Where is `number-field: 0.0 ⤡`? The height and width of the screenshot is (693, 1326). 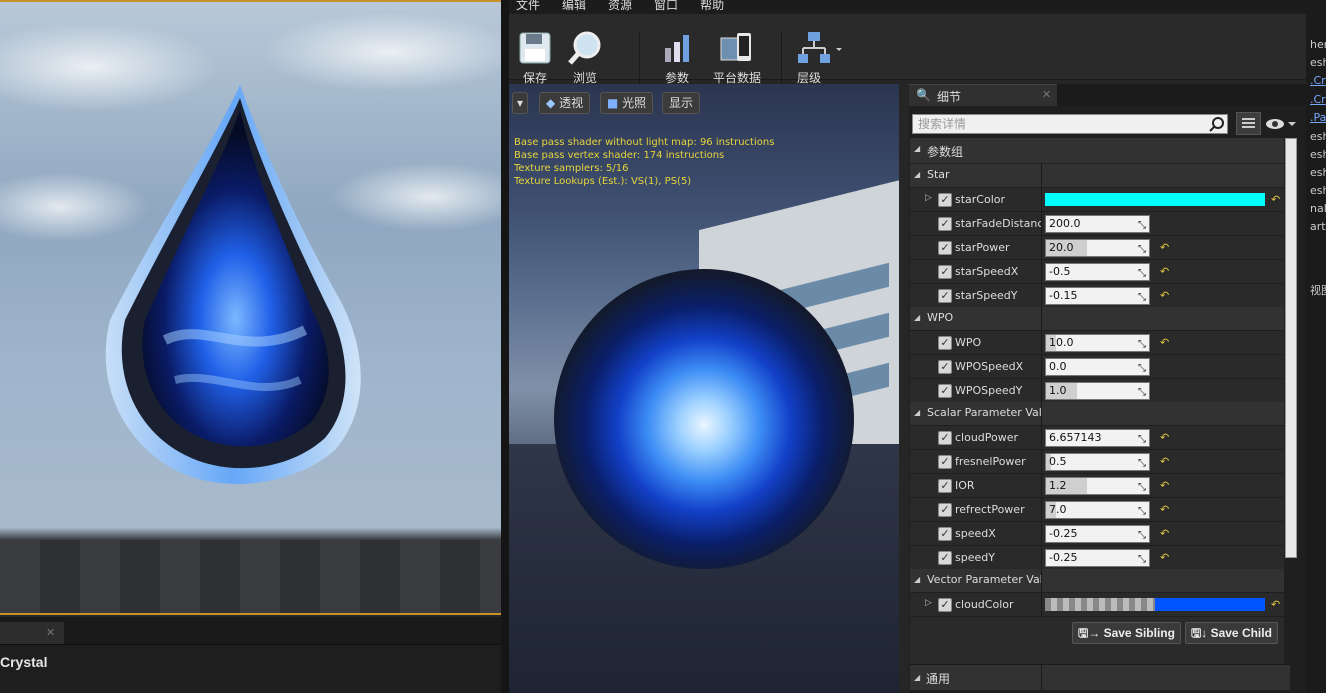 number-field: 0.0 ⤡ is located at coordinates (1097, 367).